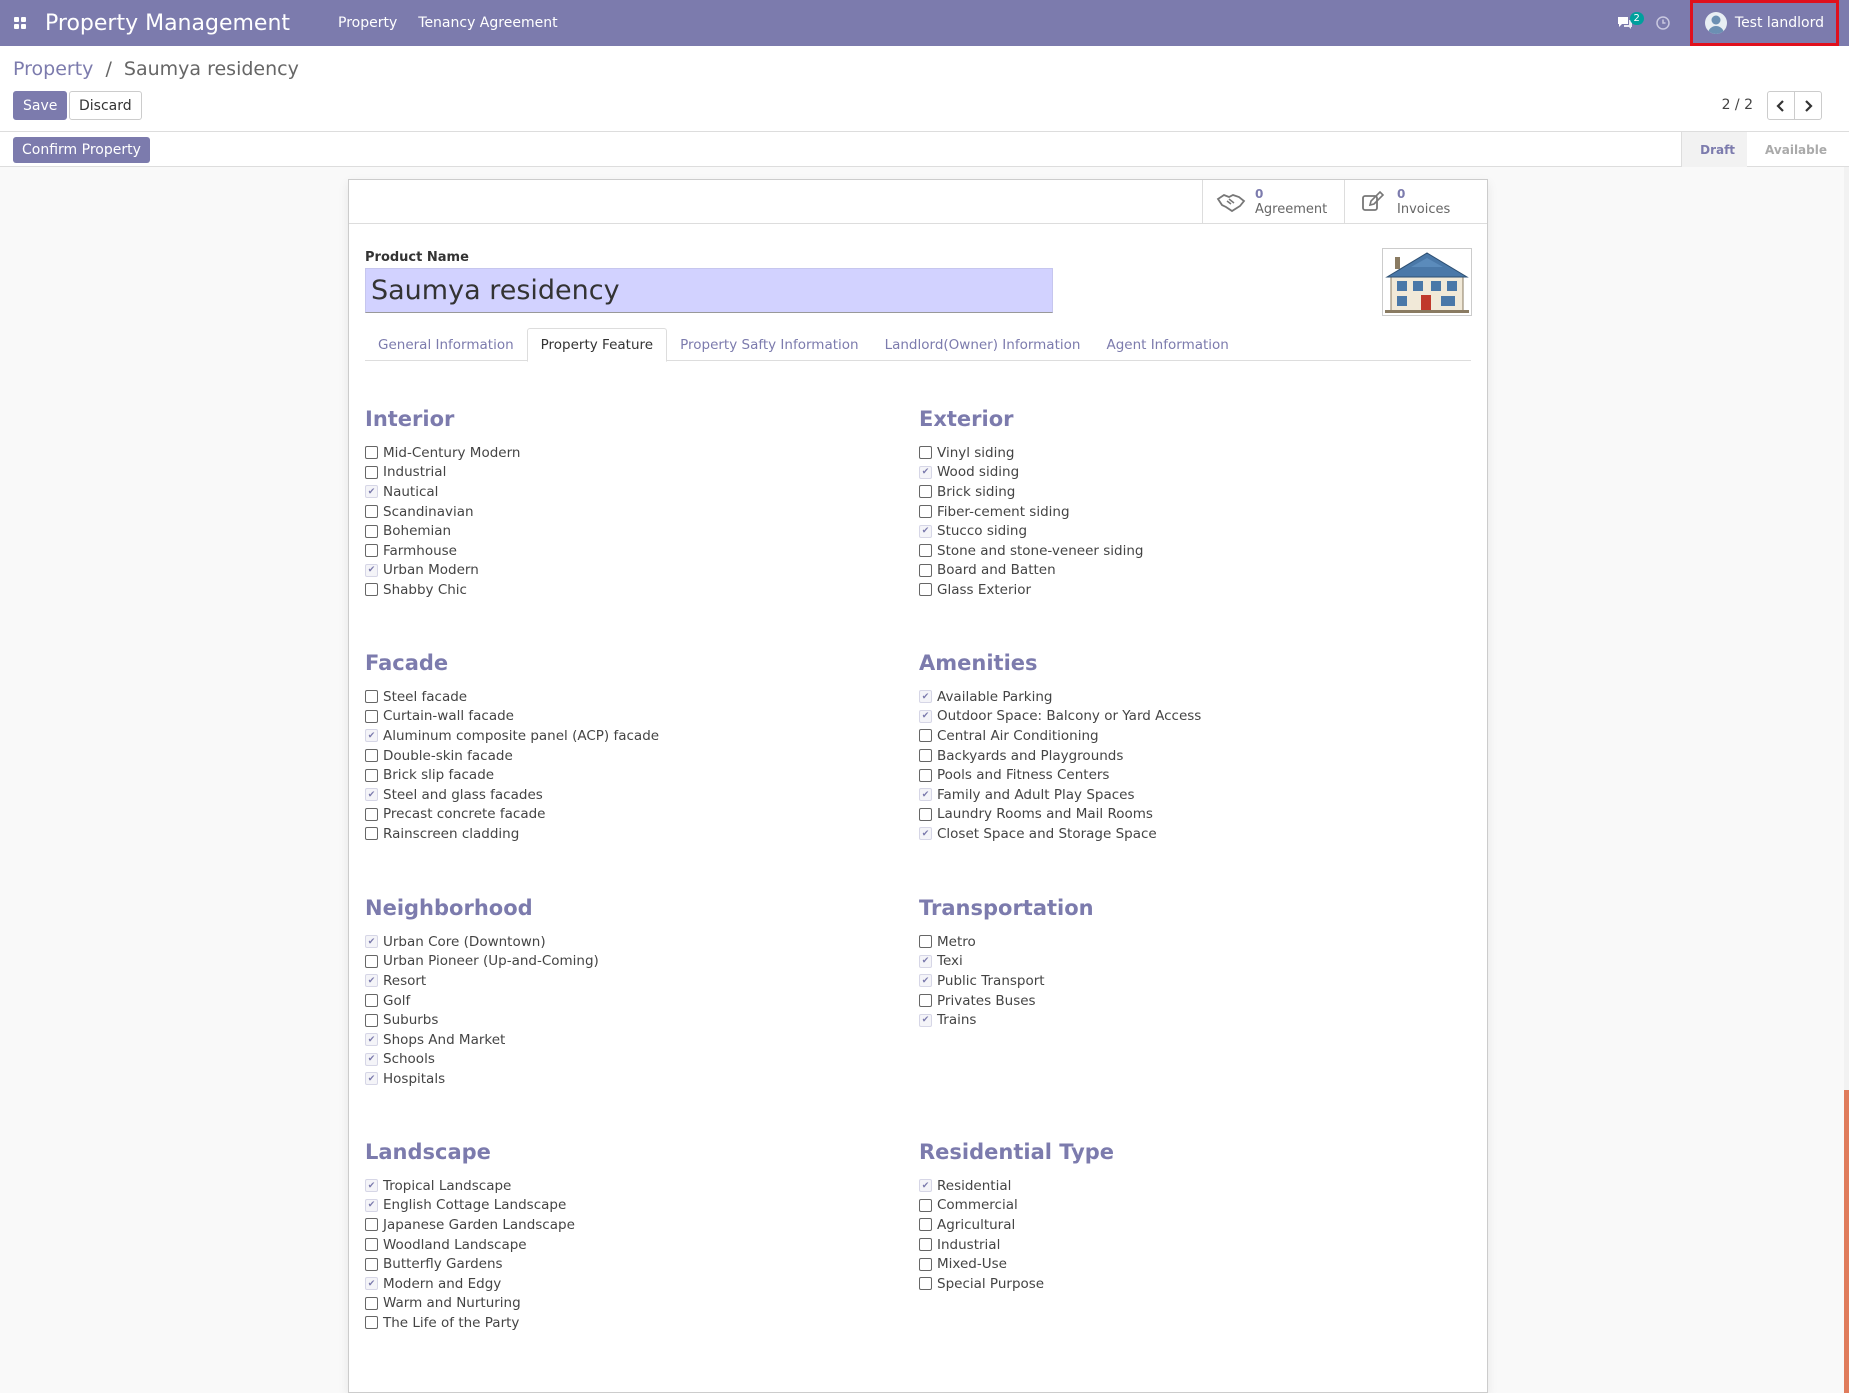  Describe the element at coordinates (635, 795) in the screenshot. I see `checkbox-item: ✔ Steel and glass facades` at that location.